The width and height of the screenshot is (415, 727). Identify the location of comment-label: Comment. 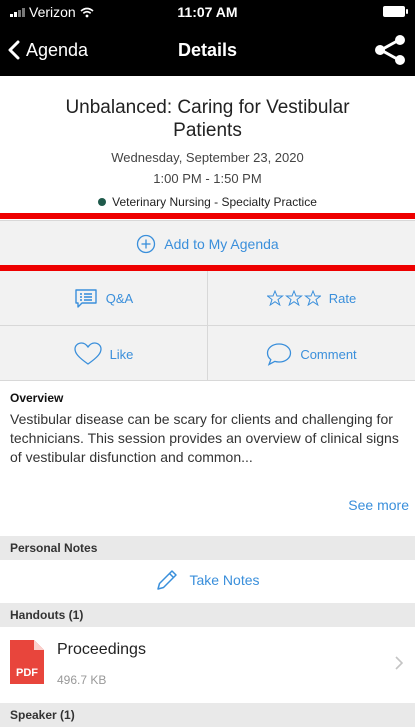
(328, 354).